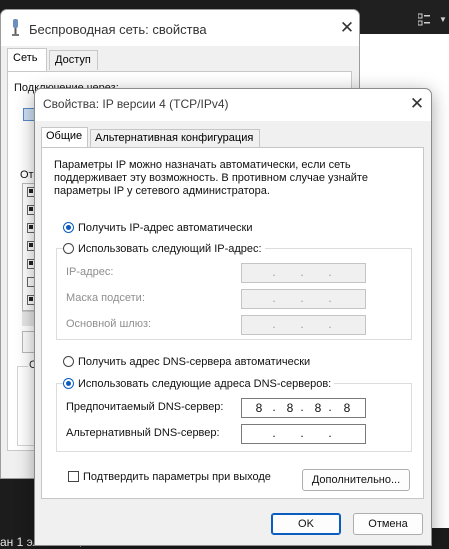  Describe the element at coordinates (73, 476) in the screenshot. I see `checkbox` at that location.